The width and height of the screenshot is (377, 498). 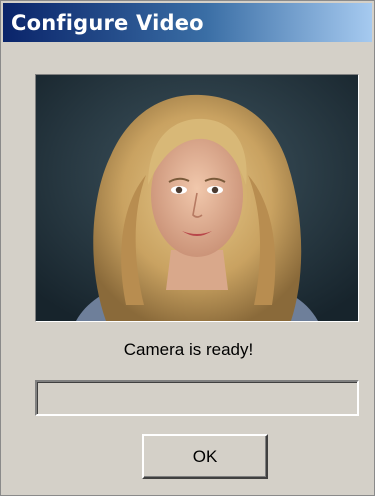 What do you see at coordinates (107, 22) in the screenshot?
I see `window-title: Configure Video` at bounding box center [107, 22].